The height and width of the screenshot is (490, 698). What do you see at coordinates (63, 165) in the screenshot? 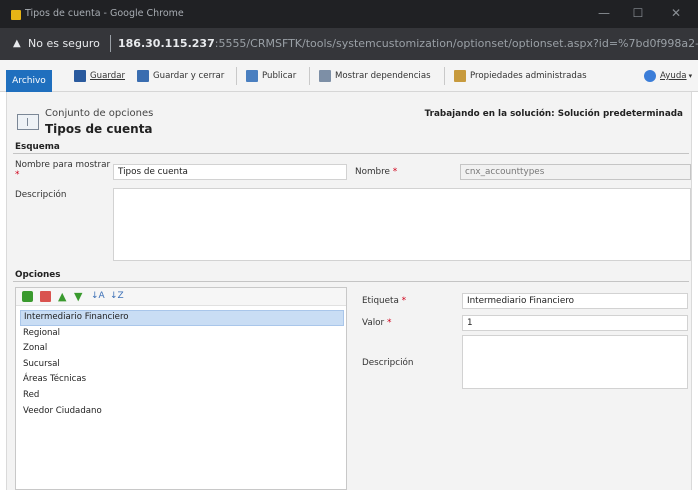
I see `display-name-label: Nombre para mostrar` at bounding box center [63, 165].